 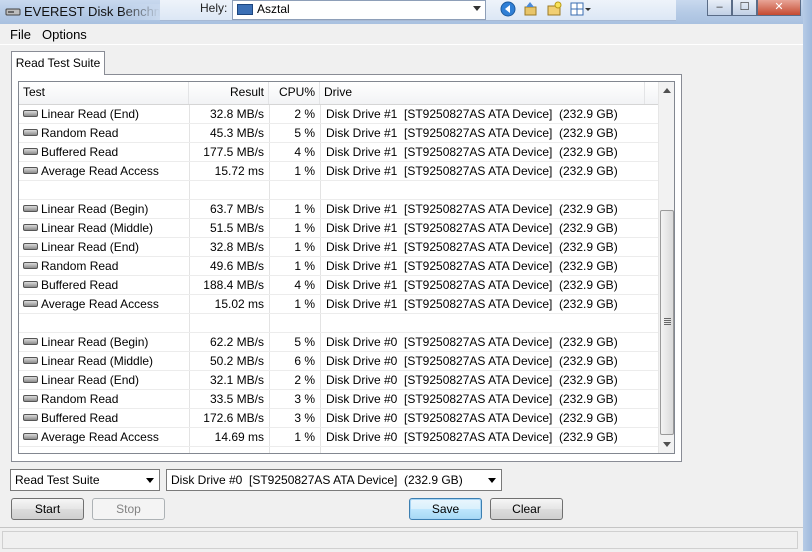 I want to click on desktop-icon, so click(x=245, y=9).